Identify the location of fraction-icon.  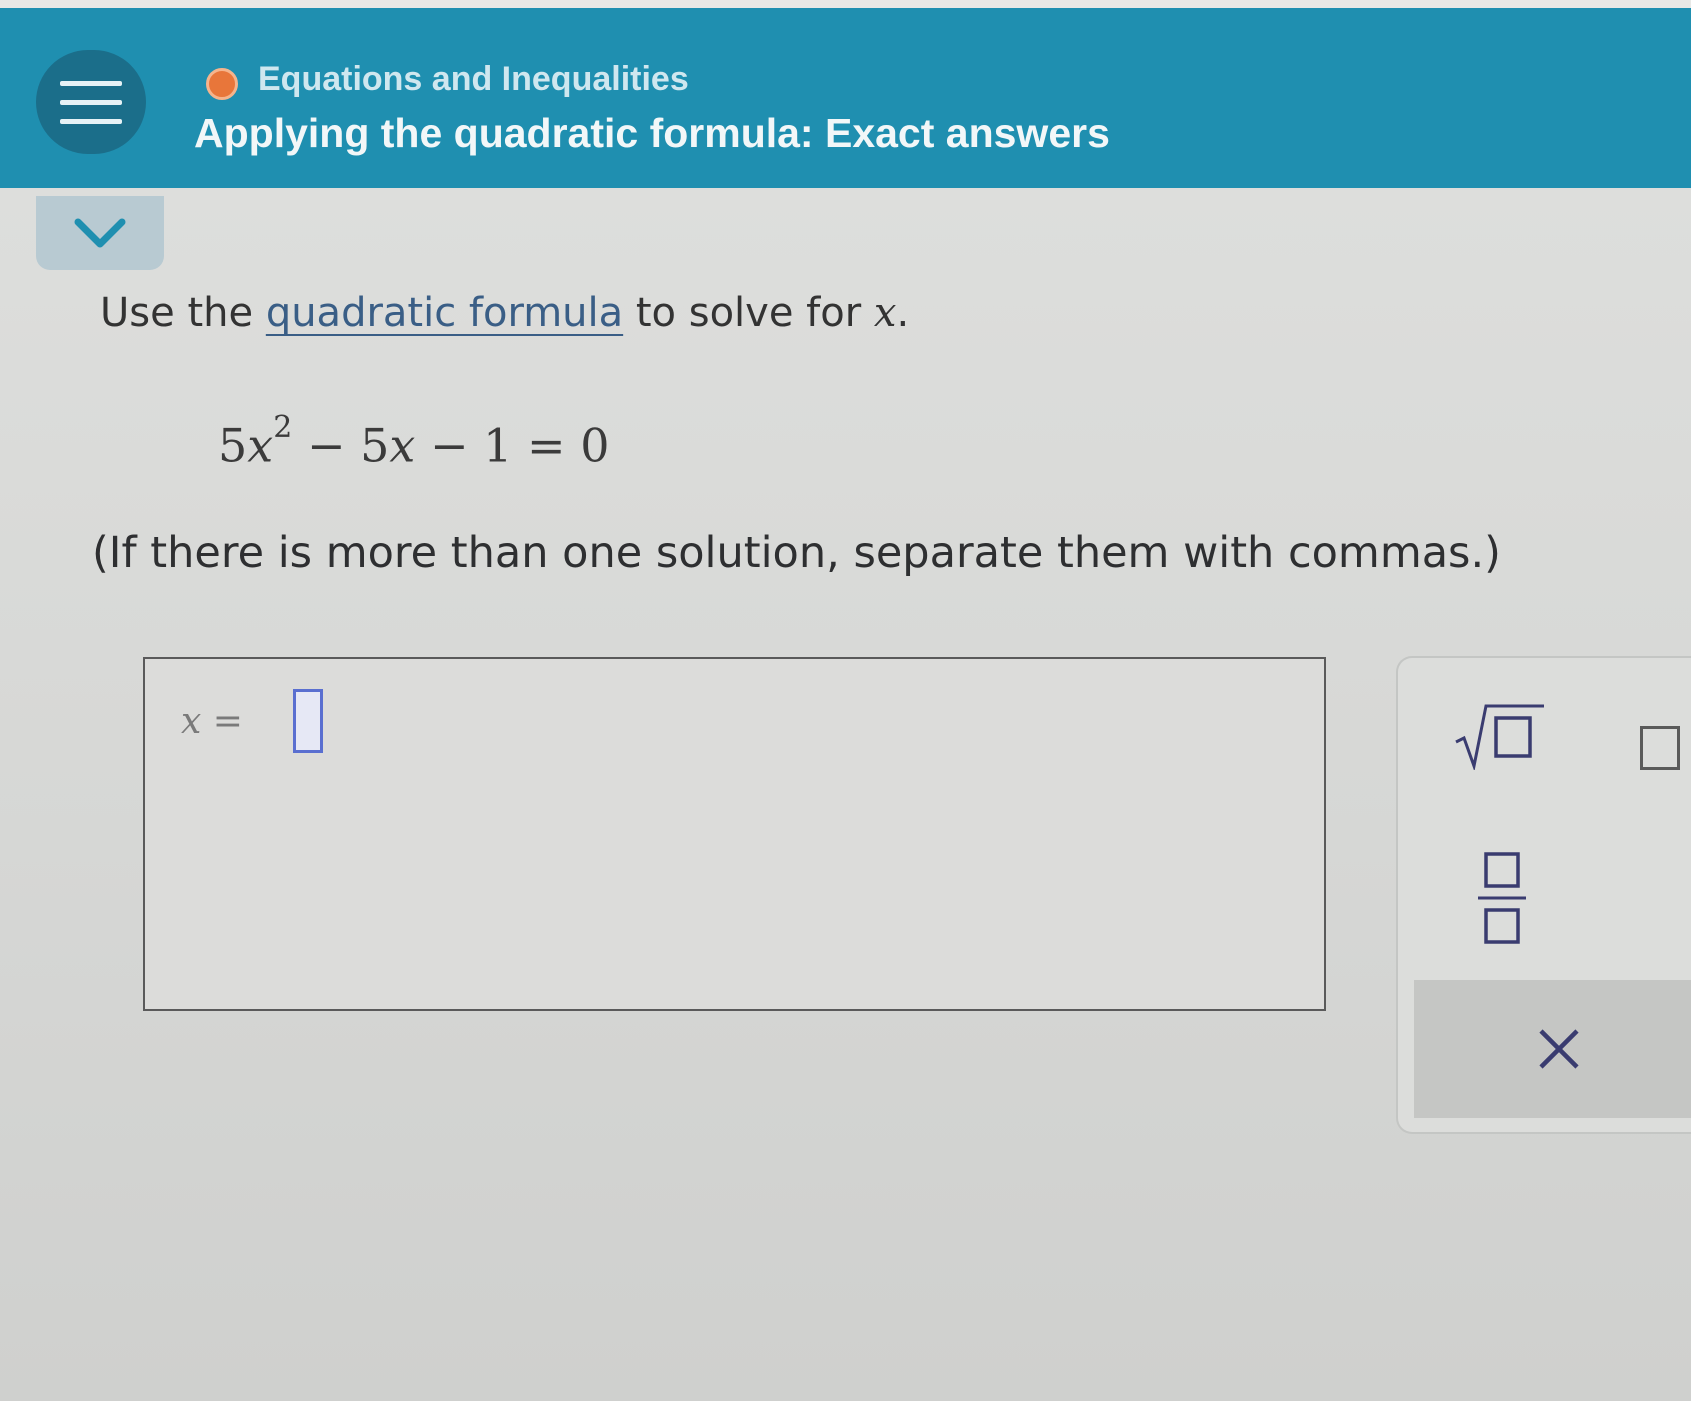
(1502, 898).